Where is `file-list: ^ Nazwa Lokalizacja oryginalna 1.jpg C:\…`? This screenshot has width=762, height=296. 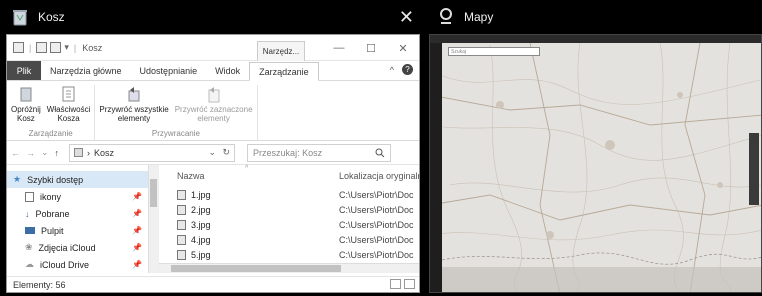 file-list: ^ Nazwa Lokalizacja oryginalna 1.jpg C:\… is located at coordinates (289, 219).